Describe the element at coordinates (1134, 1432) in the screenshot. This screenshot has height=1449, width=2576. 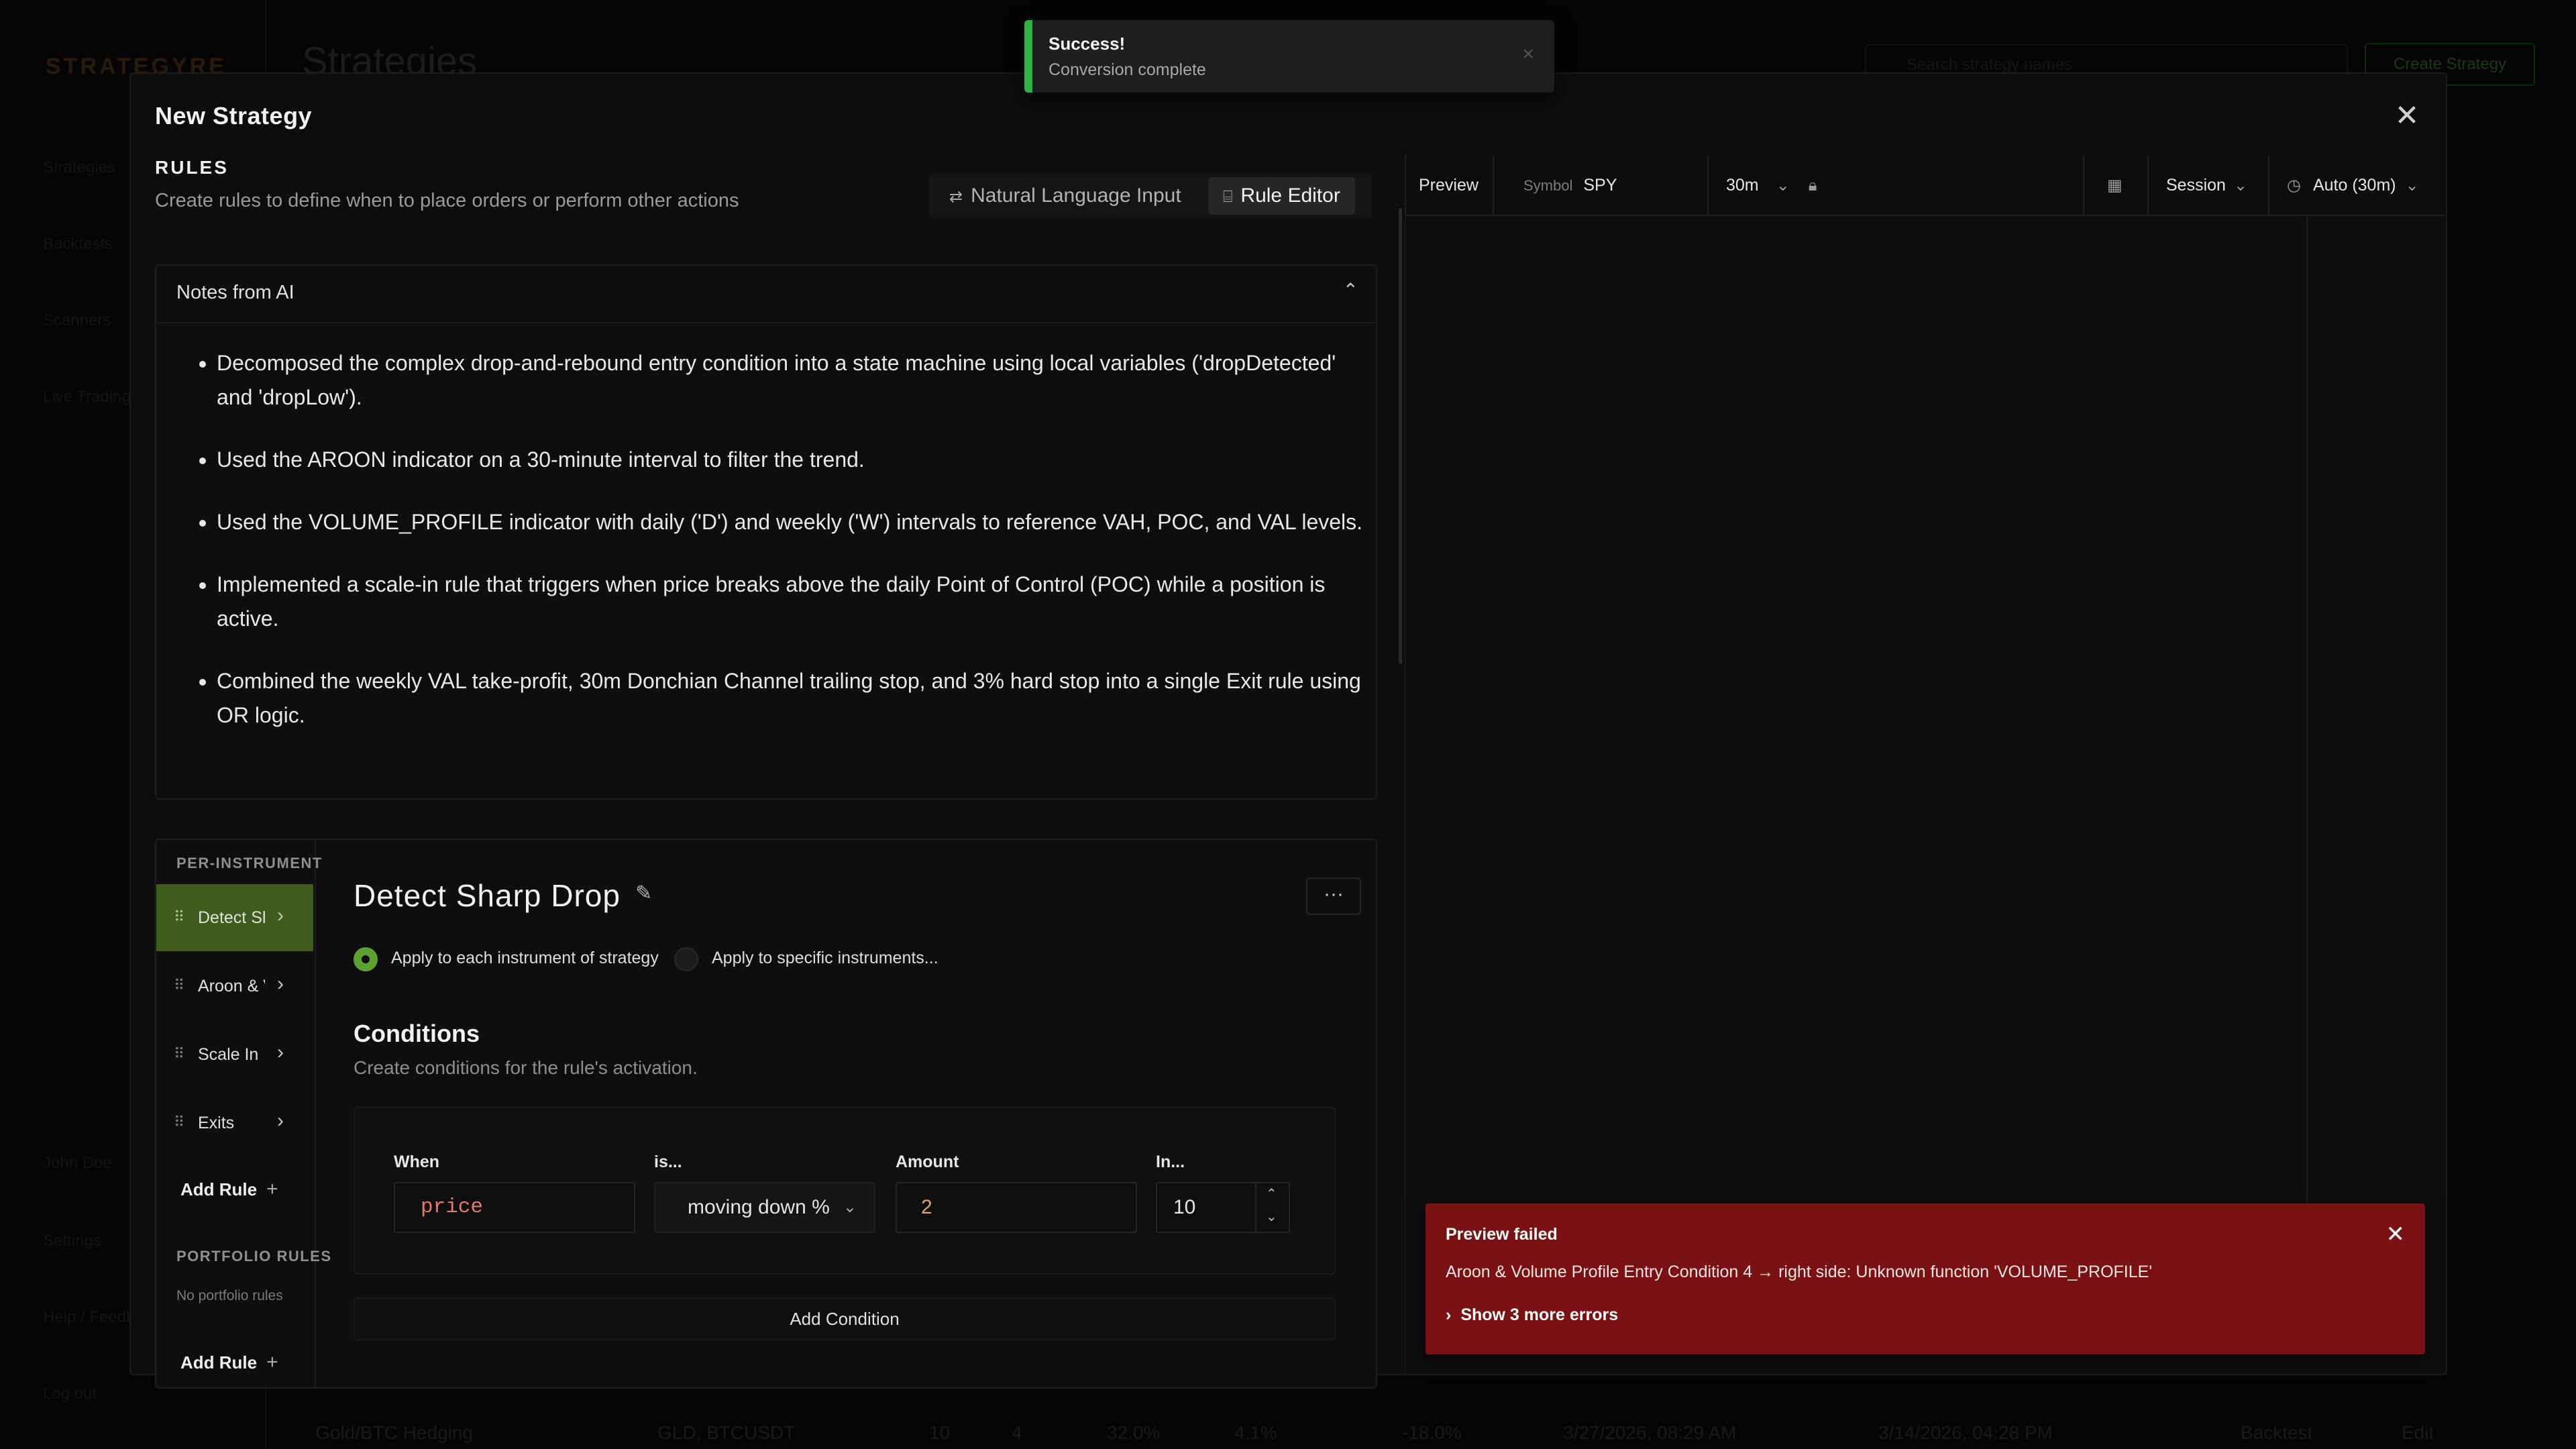
I see `bg-row-cell: 32.0%` at that location.